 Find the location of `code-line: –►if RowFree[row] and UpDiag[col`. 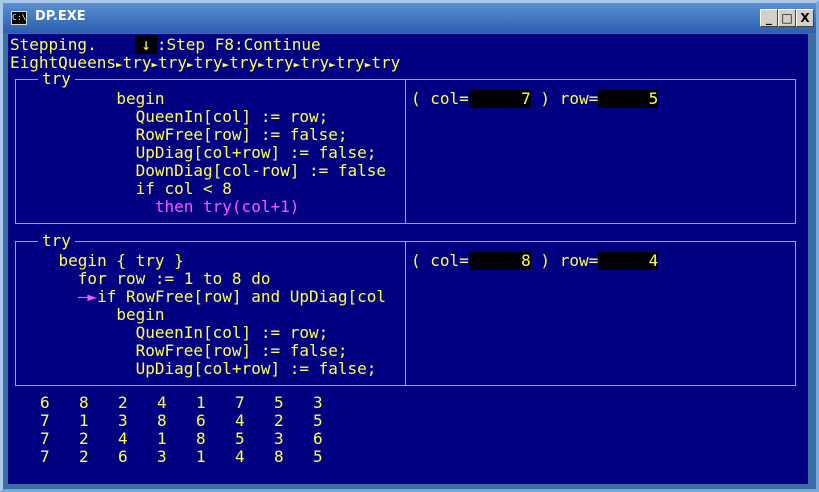

code-line: –►if RowFree[row] and UpDiag[col is located at coordinates (232, 296).